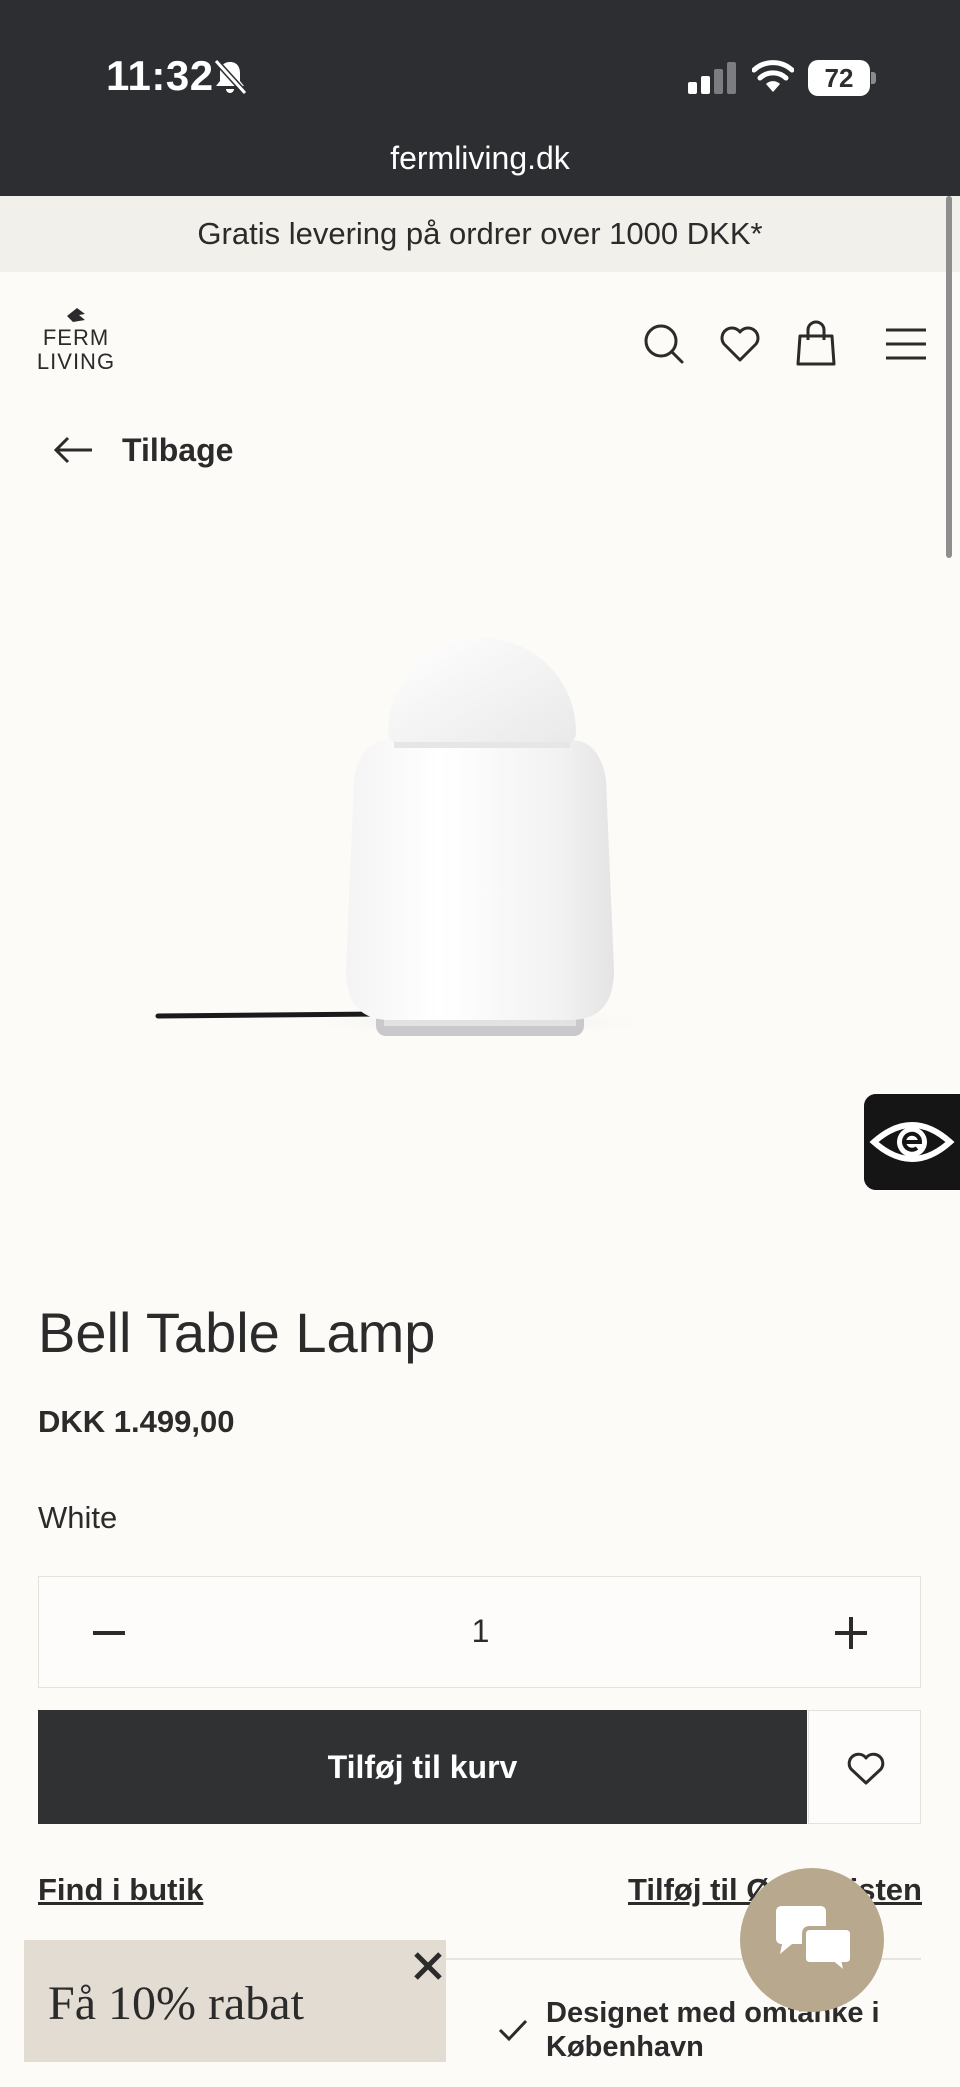 The width and height of the screenshot is (960, 2087). I want to click on feature-item: Designet med omtanke i København, so click(706, 2030).